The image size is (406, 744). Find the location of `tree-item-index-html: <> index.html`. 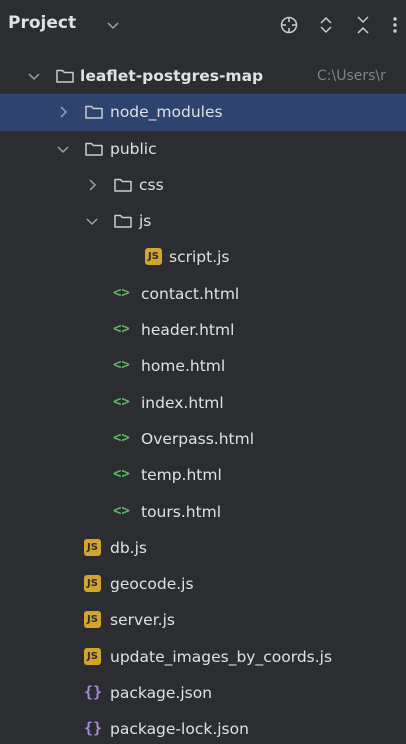

tree-item-index-html: <> index.html is located at coordinates (203, 403).